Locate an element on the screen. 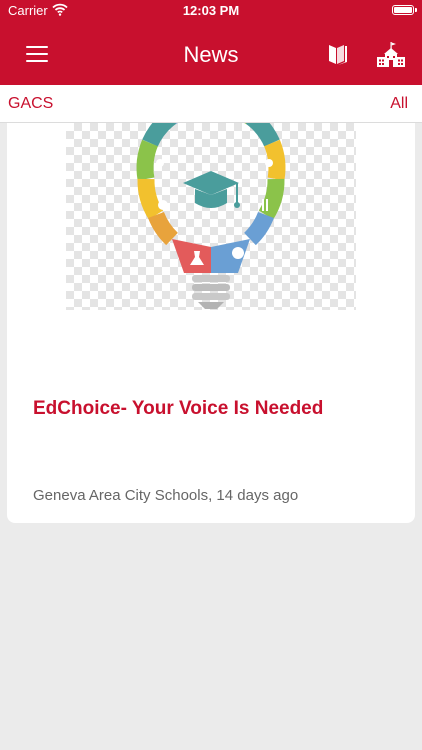 The height and width of the screenshot is (750, 422). school-building-icon is located at coordinates (391, 55).